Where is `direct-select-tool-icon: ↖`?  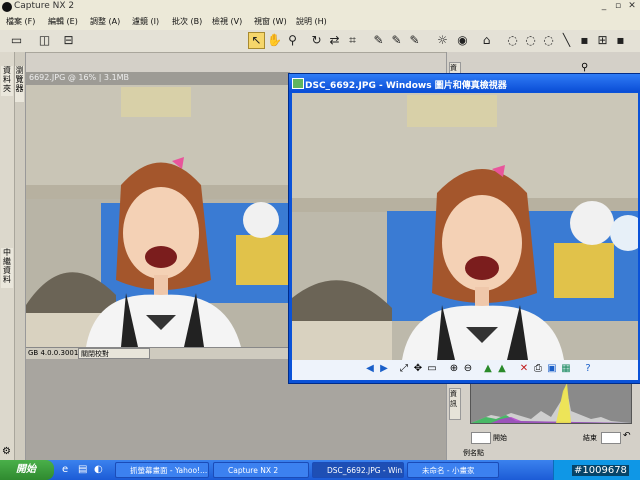
direct-select-tool-icon: ↖ is located at coordinates (256, 40).